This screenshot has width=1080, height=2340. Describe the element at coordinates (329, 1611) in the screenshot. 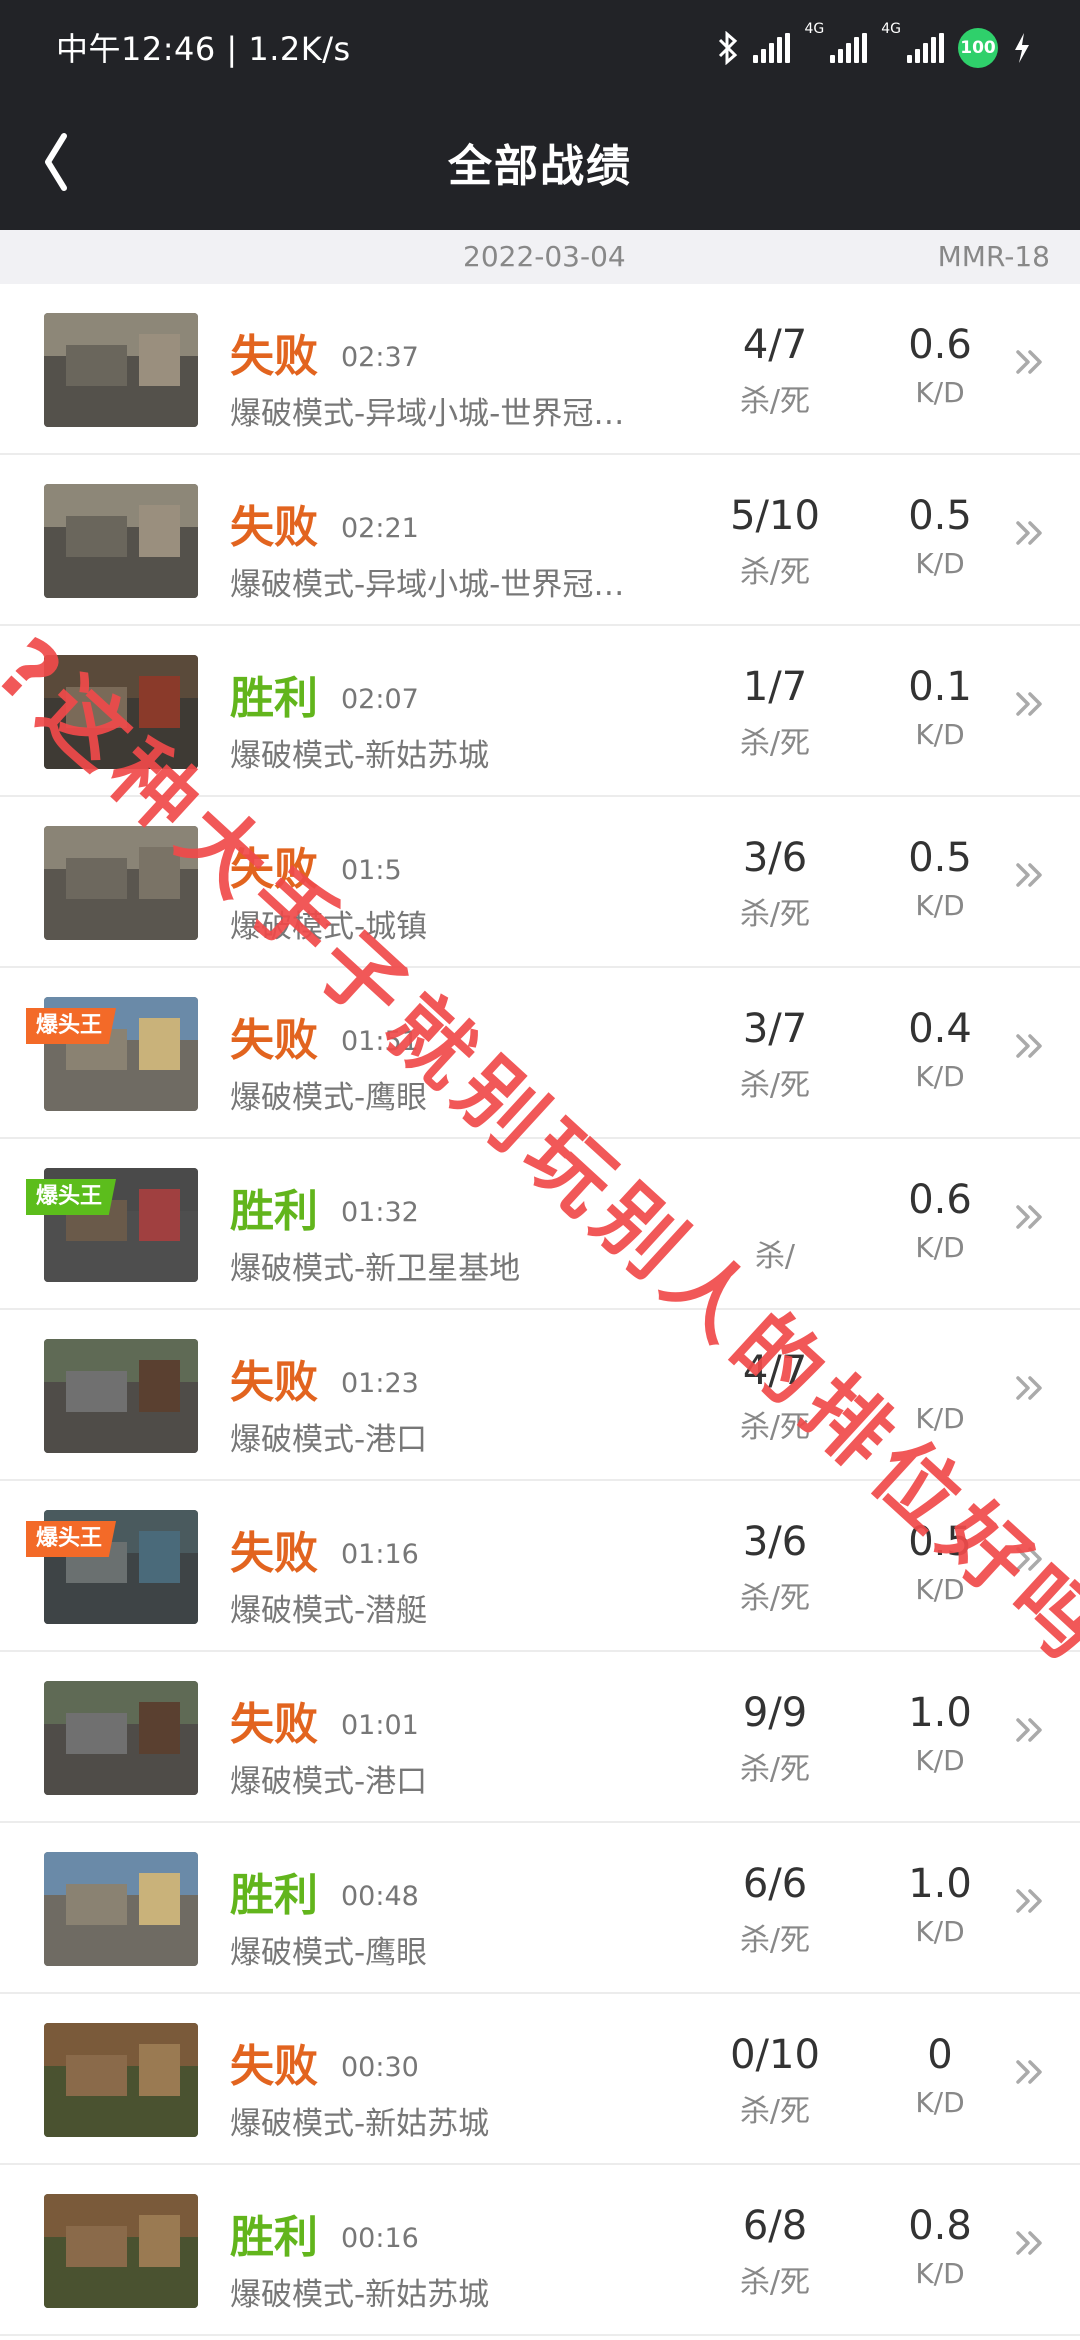

I see `match-mode: 爆破模式-潜艇` at that location.